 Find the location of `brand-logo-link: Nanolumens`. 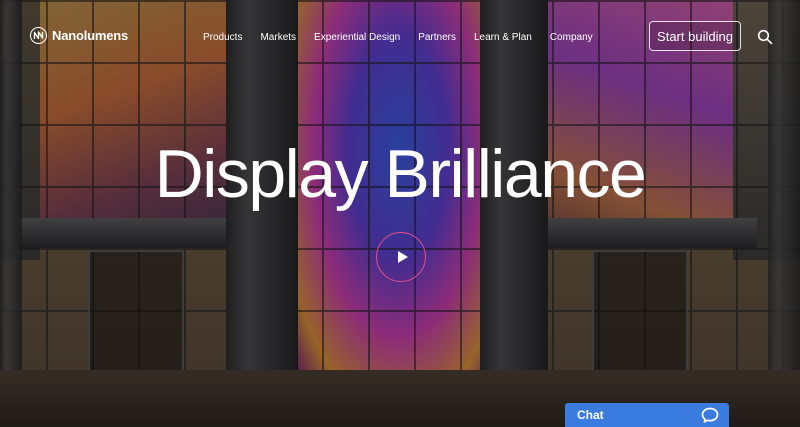

brand-logo-link: Nanolumens is located at coordinates (79, 35).